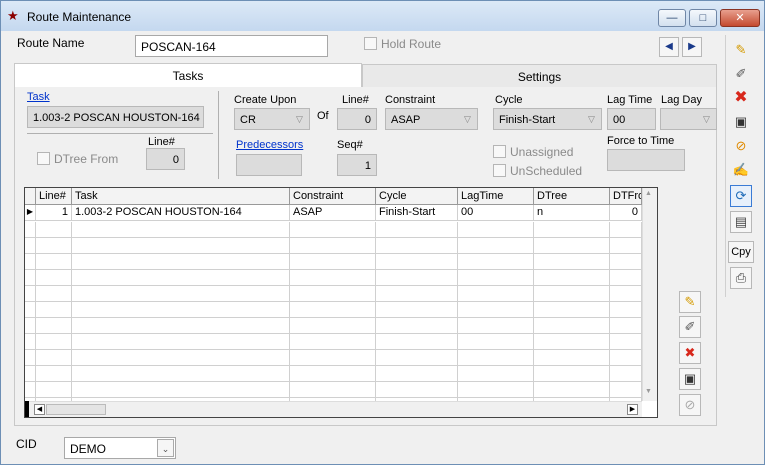 This screenshot has height=465, width=765. What do you see at coordinates (539, 76) in the screenshot?
I see `tab-settings: Settings` at bounding box center [539, 76].